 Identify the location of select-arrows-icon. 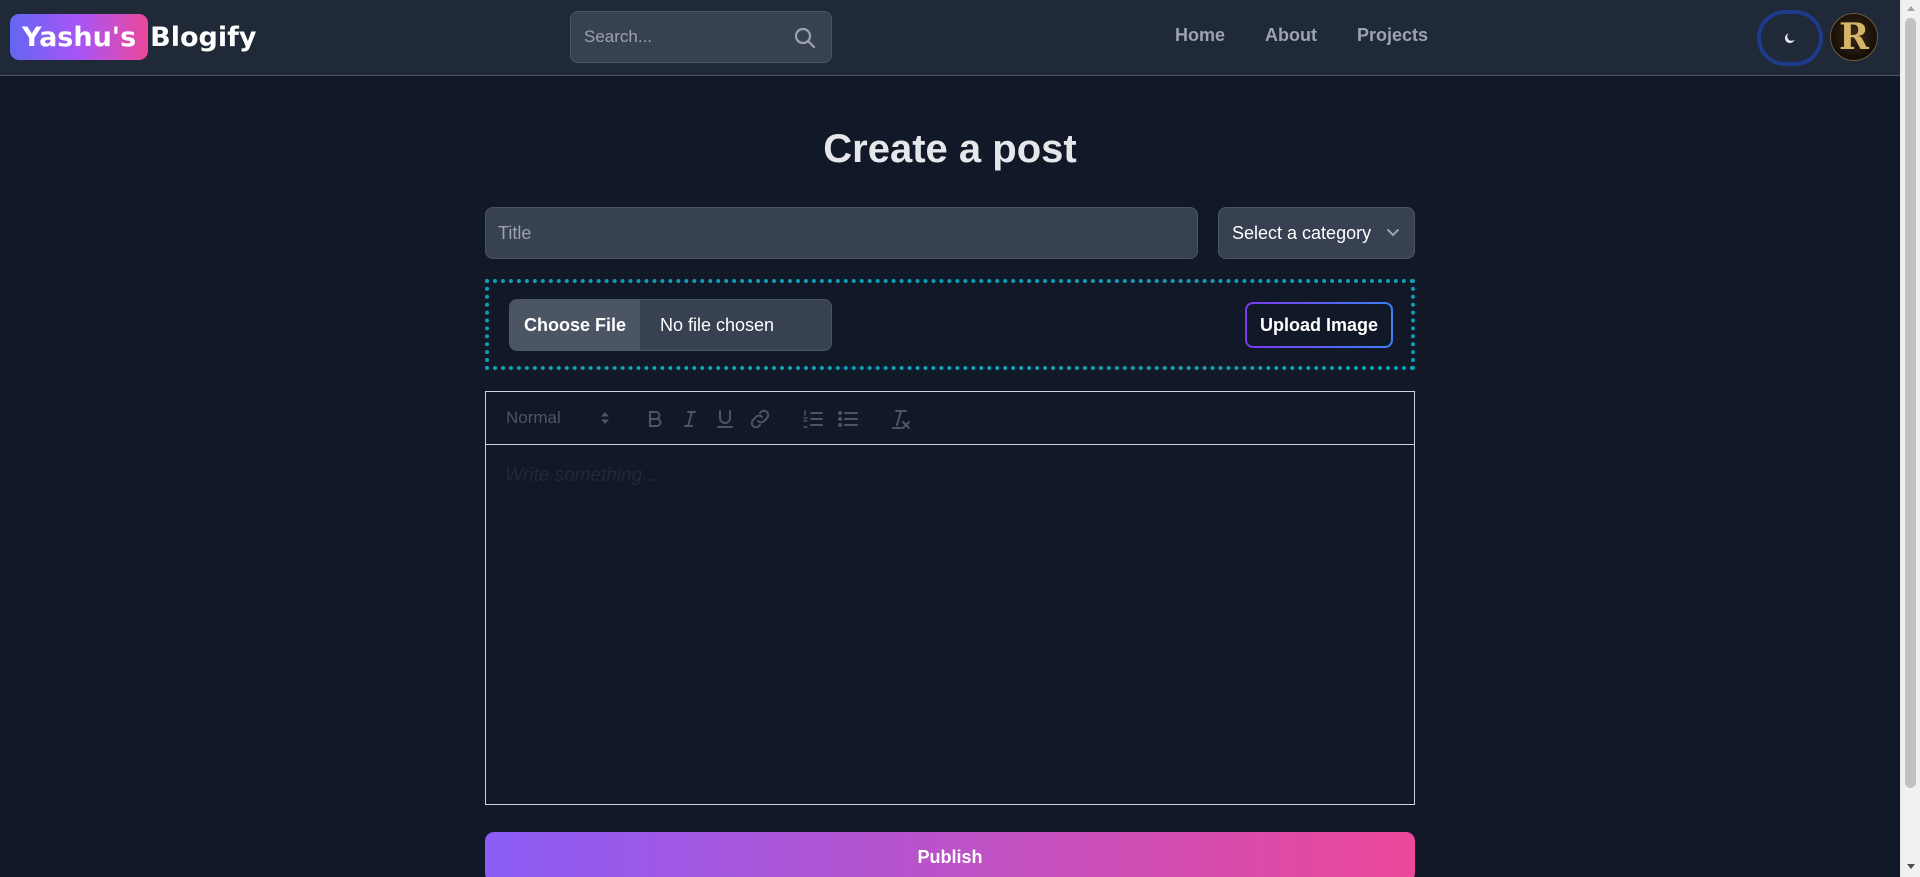
(605, 418).